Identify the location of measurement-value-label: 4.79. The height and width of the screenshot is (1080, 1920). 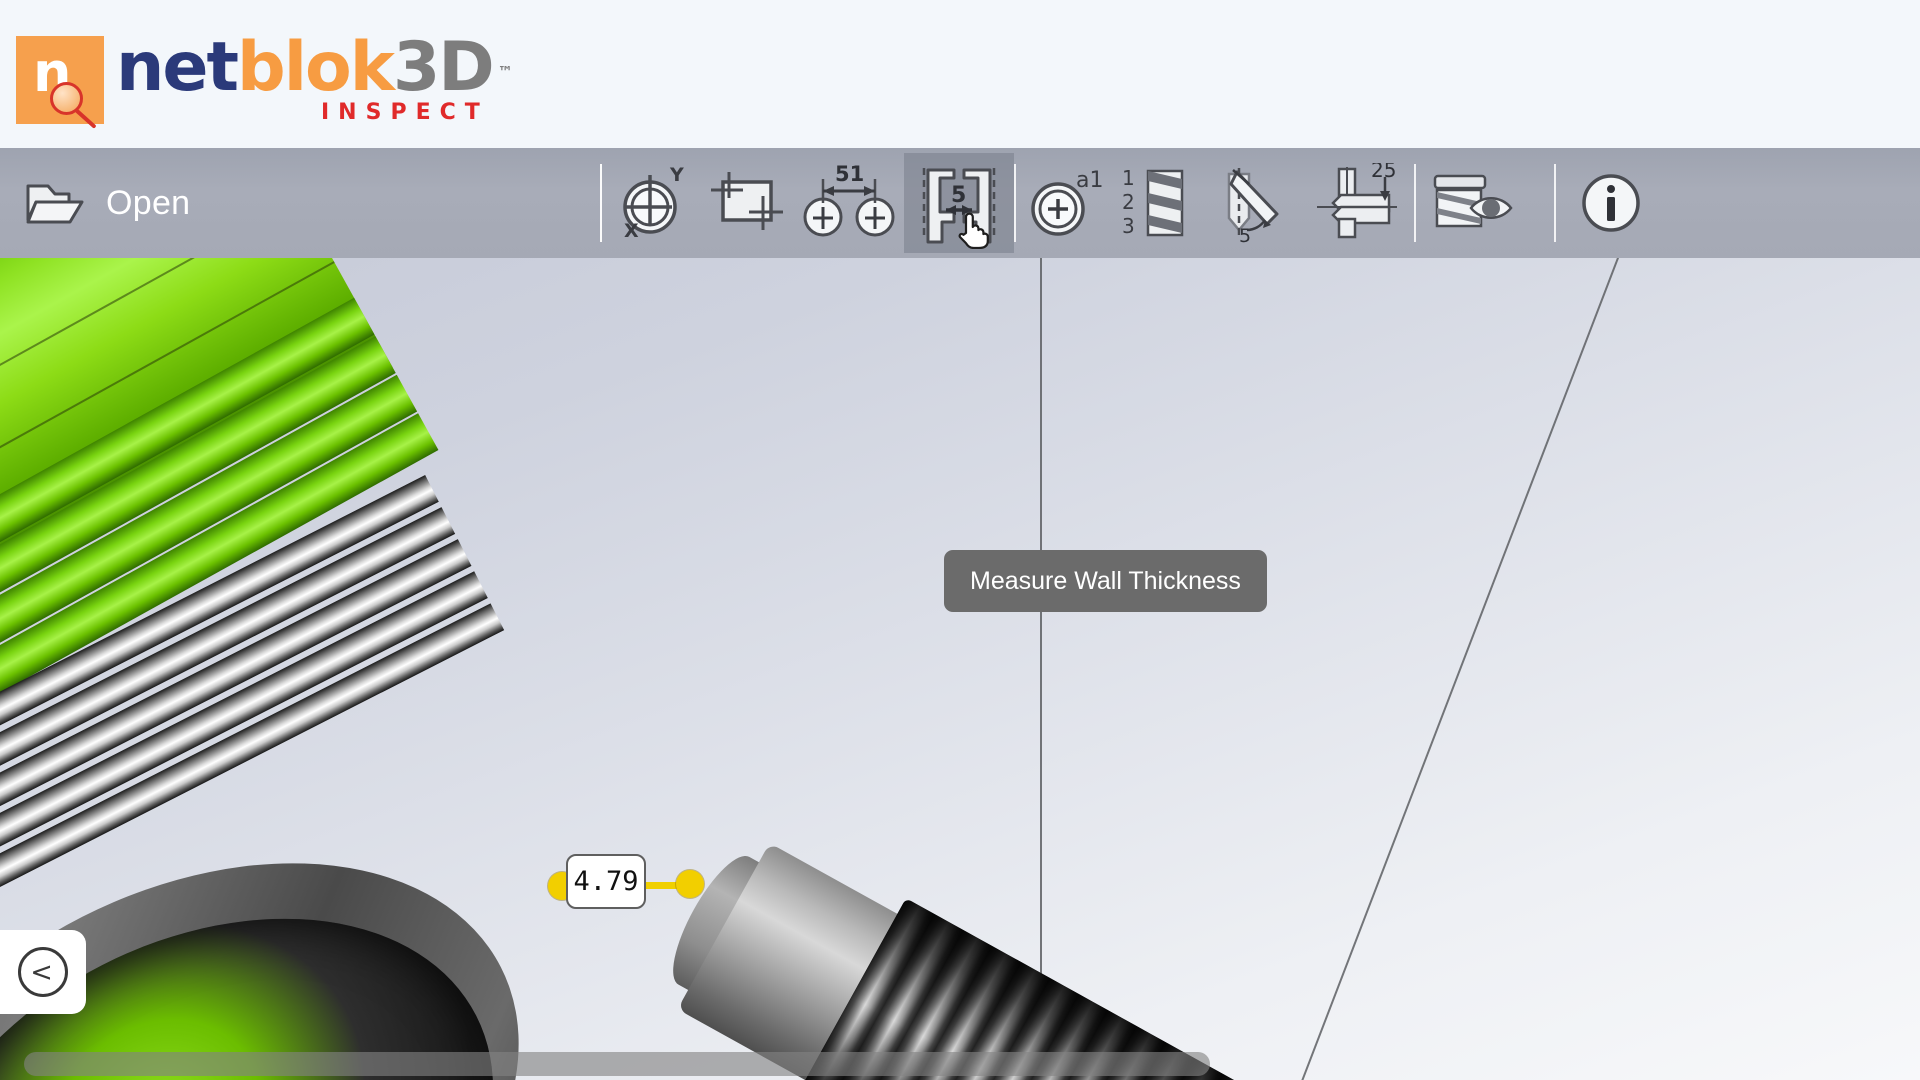
(606, 881).